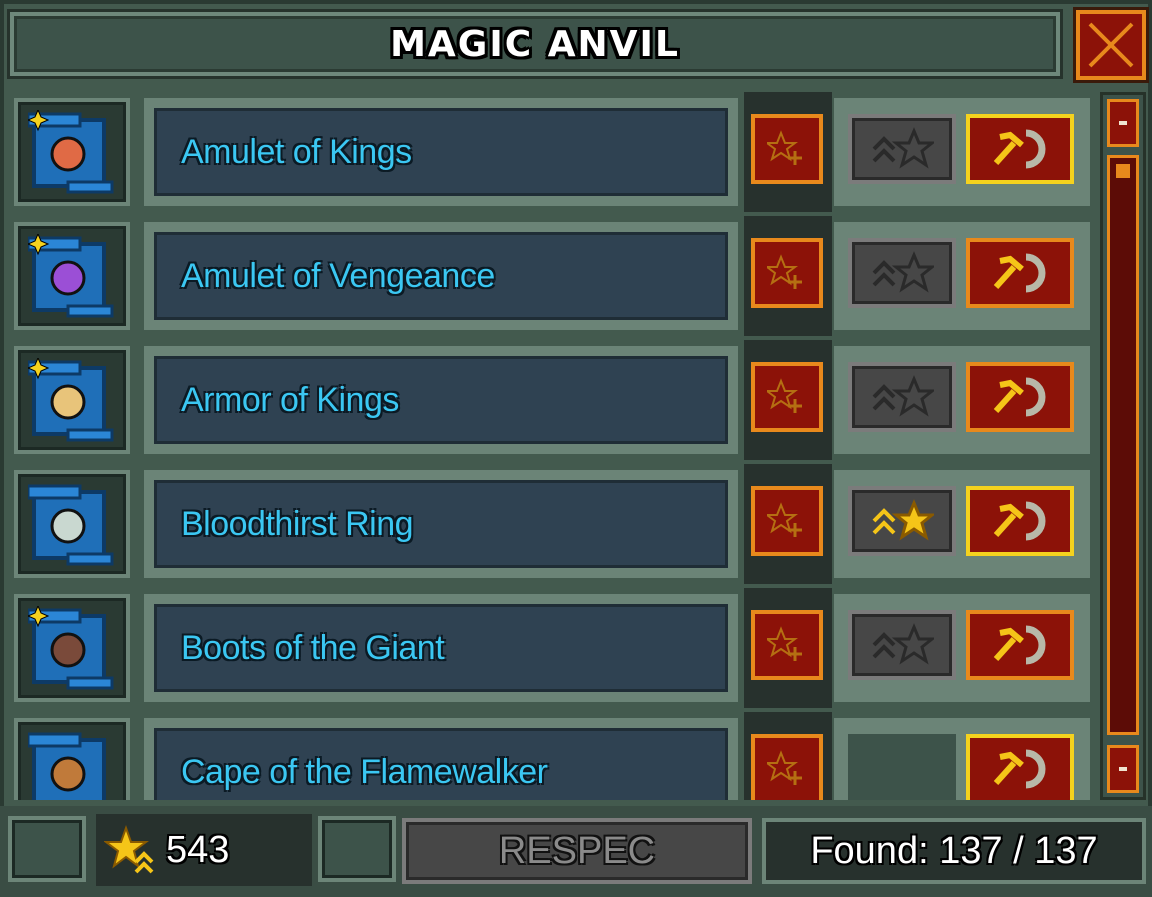 The height and width of the screenshot is (897, 1152). I want to click on item-name: Bloodthirst Ring, so click(297, 523).